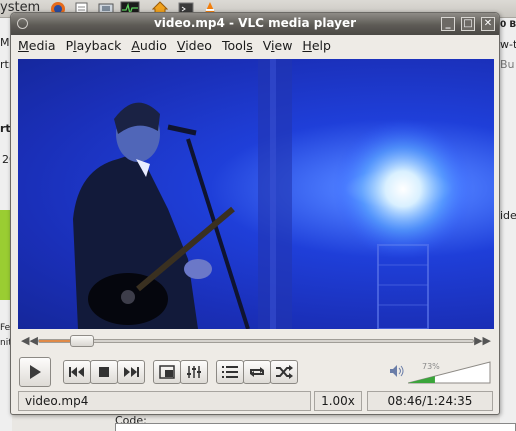 This screenshot has height=431, width=516. I want to click on stop-icon, so click(104, 372).